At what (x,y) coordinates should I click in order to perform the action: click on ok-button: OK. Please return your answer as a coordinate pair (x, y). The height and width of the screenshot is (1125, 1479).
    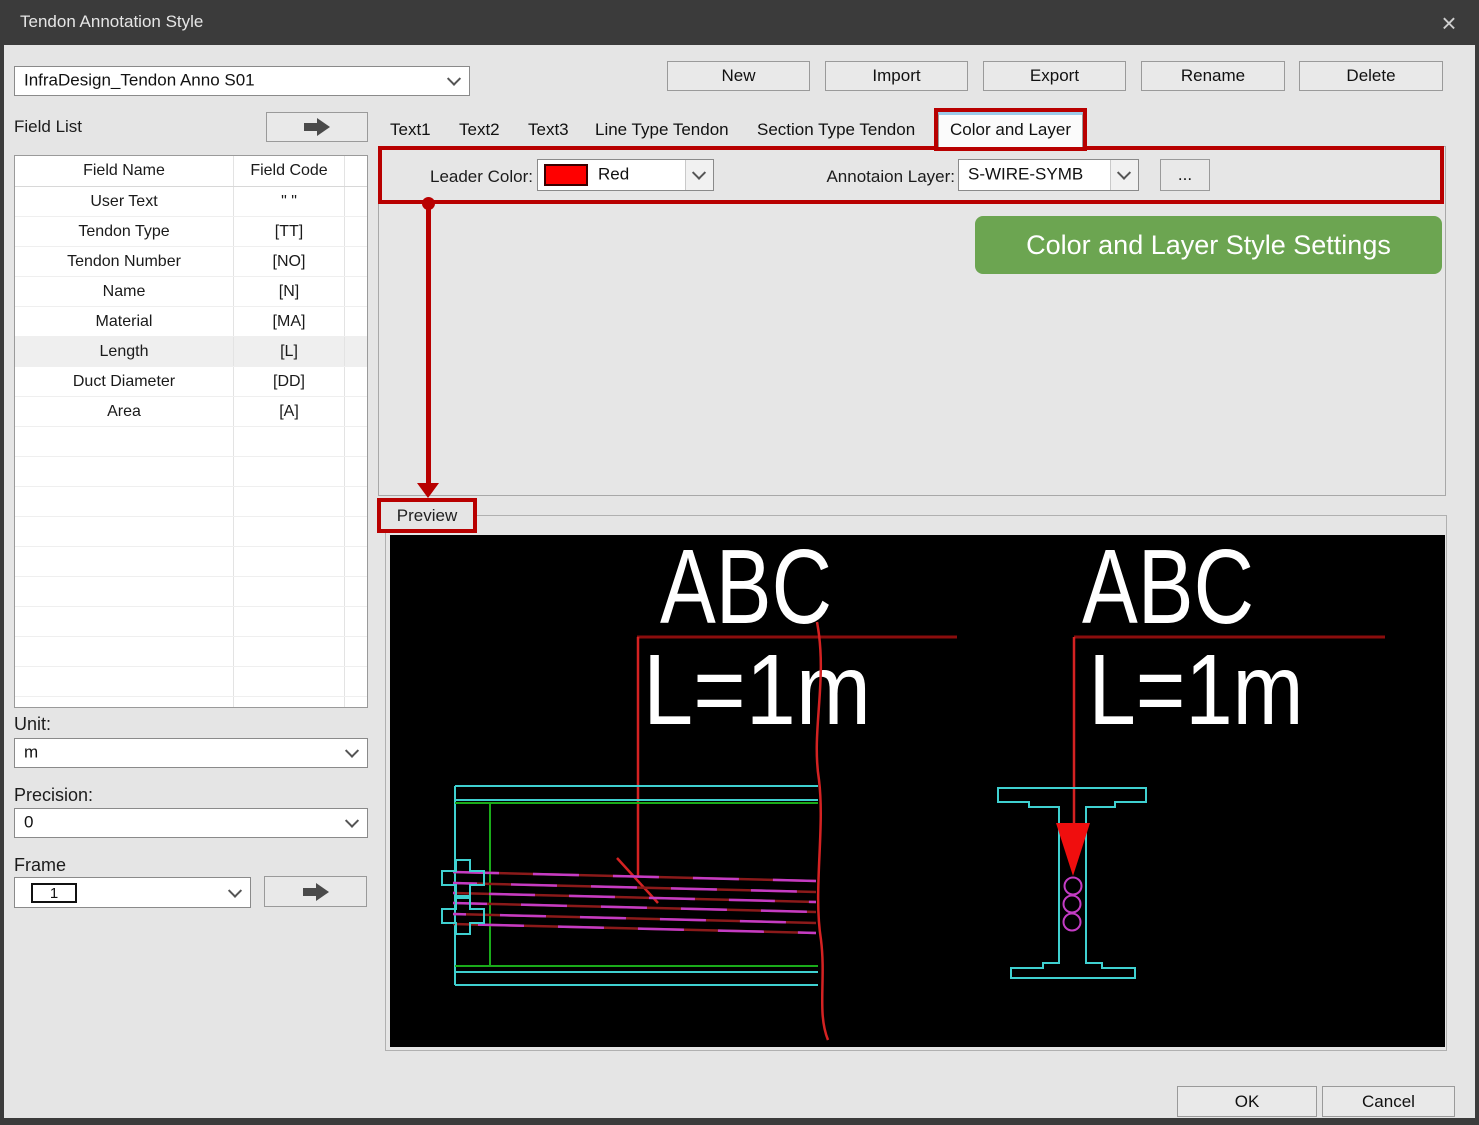
    Looking at the image, I should click on (1247, 1101).